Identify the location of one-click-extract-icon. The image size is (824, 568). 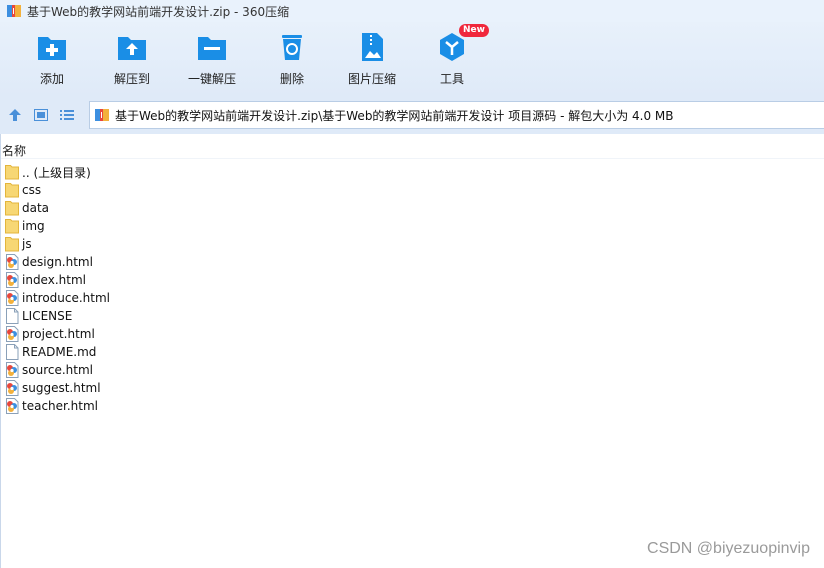
(212, 48).